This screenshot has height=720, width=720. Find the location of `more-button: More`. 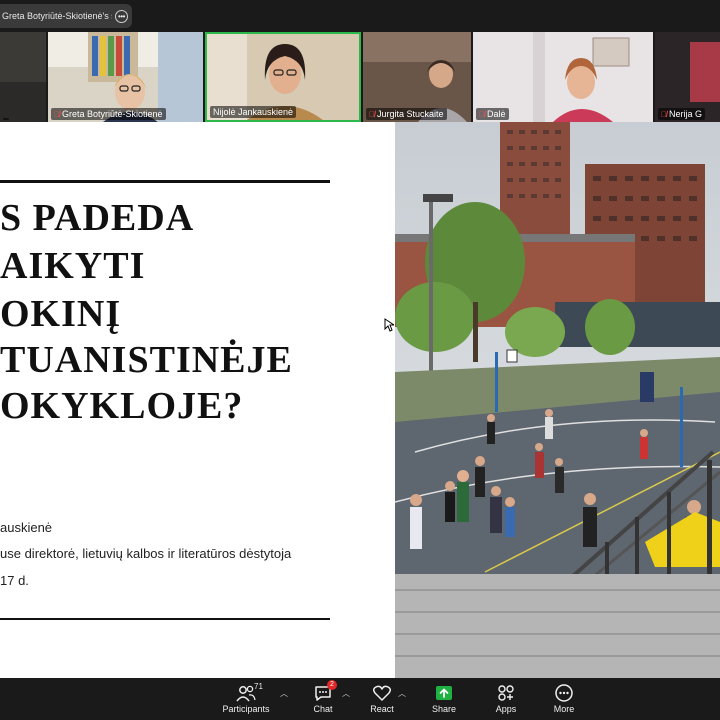

more-button: More is located at coordinates (564, 700).